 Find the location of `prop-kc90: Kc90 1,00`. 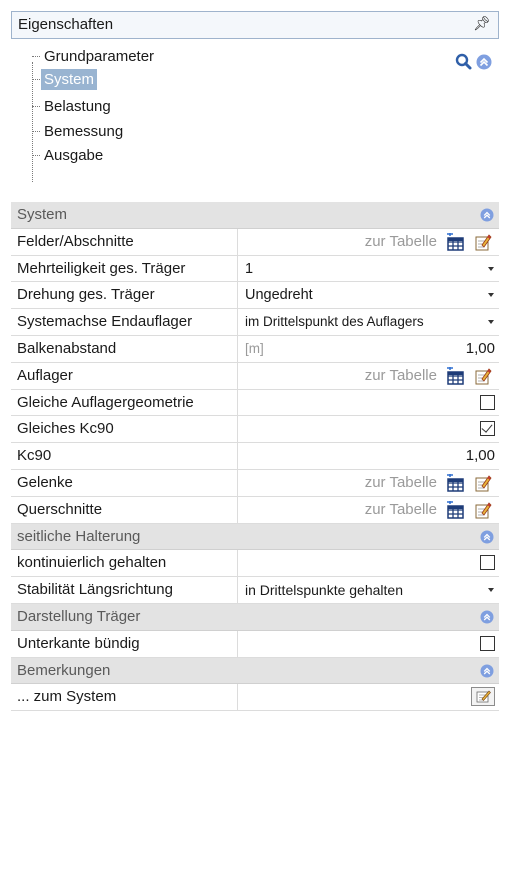

prop-kc90: Kc90 1,00 is located at coordinates (255, 456).